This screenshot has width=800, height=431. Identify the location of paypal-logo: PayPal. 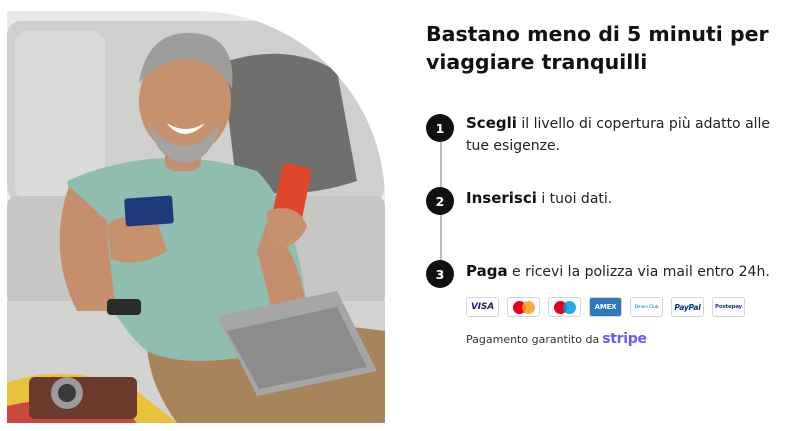
(687, 307).